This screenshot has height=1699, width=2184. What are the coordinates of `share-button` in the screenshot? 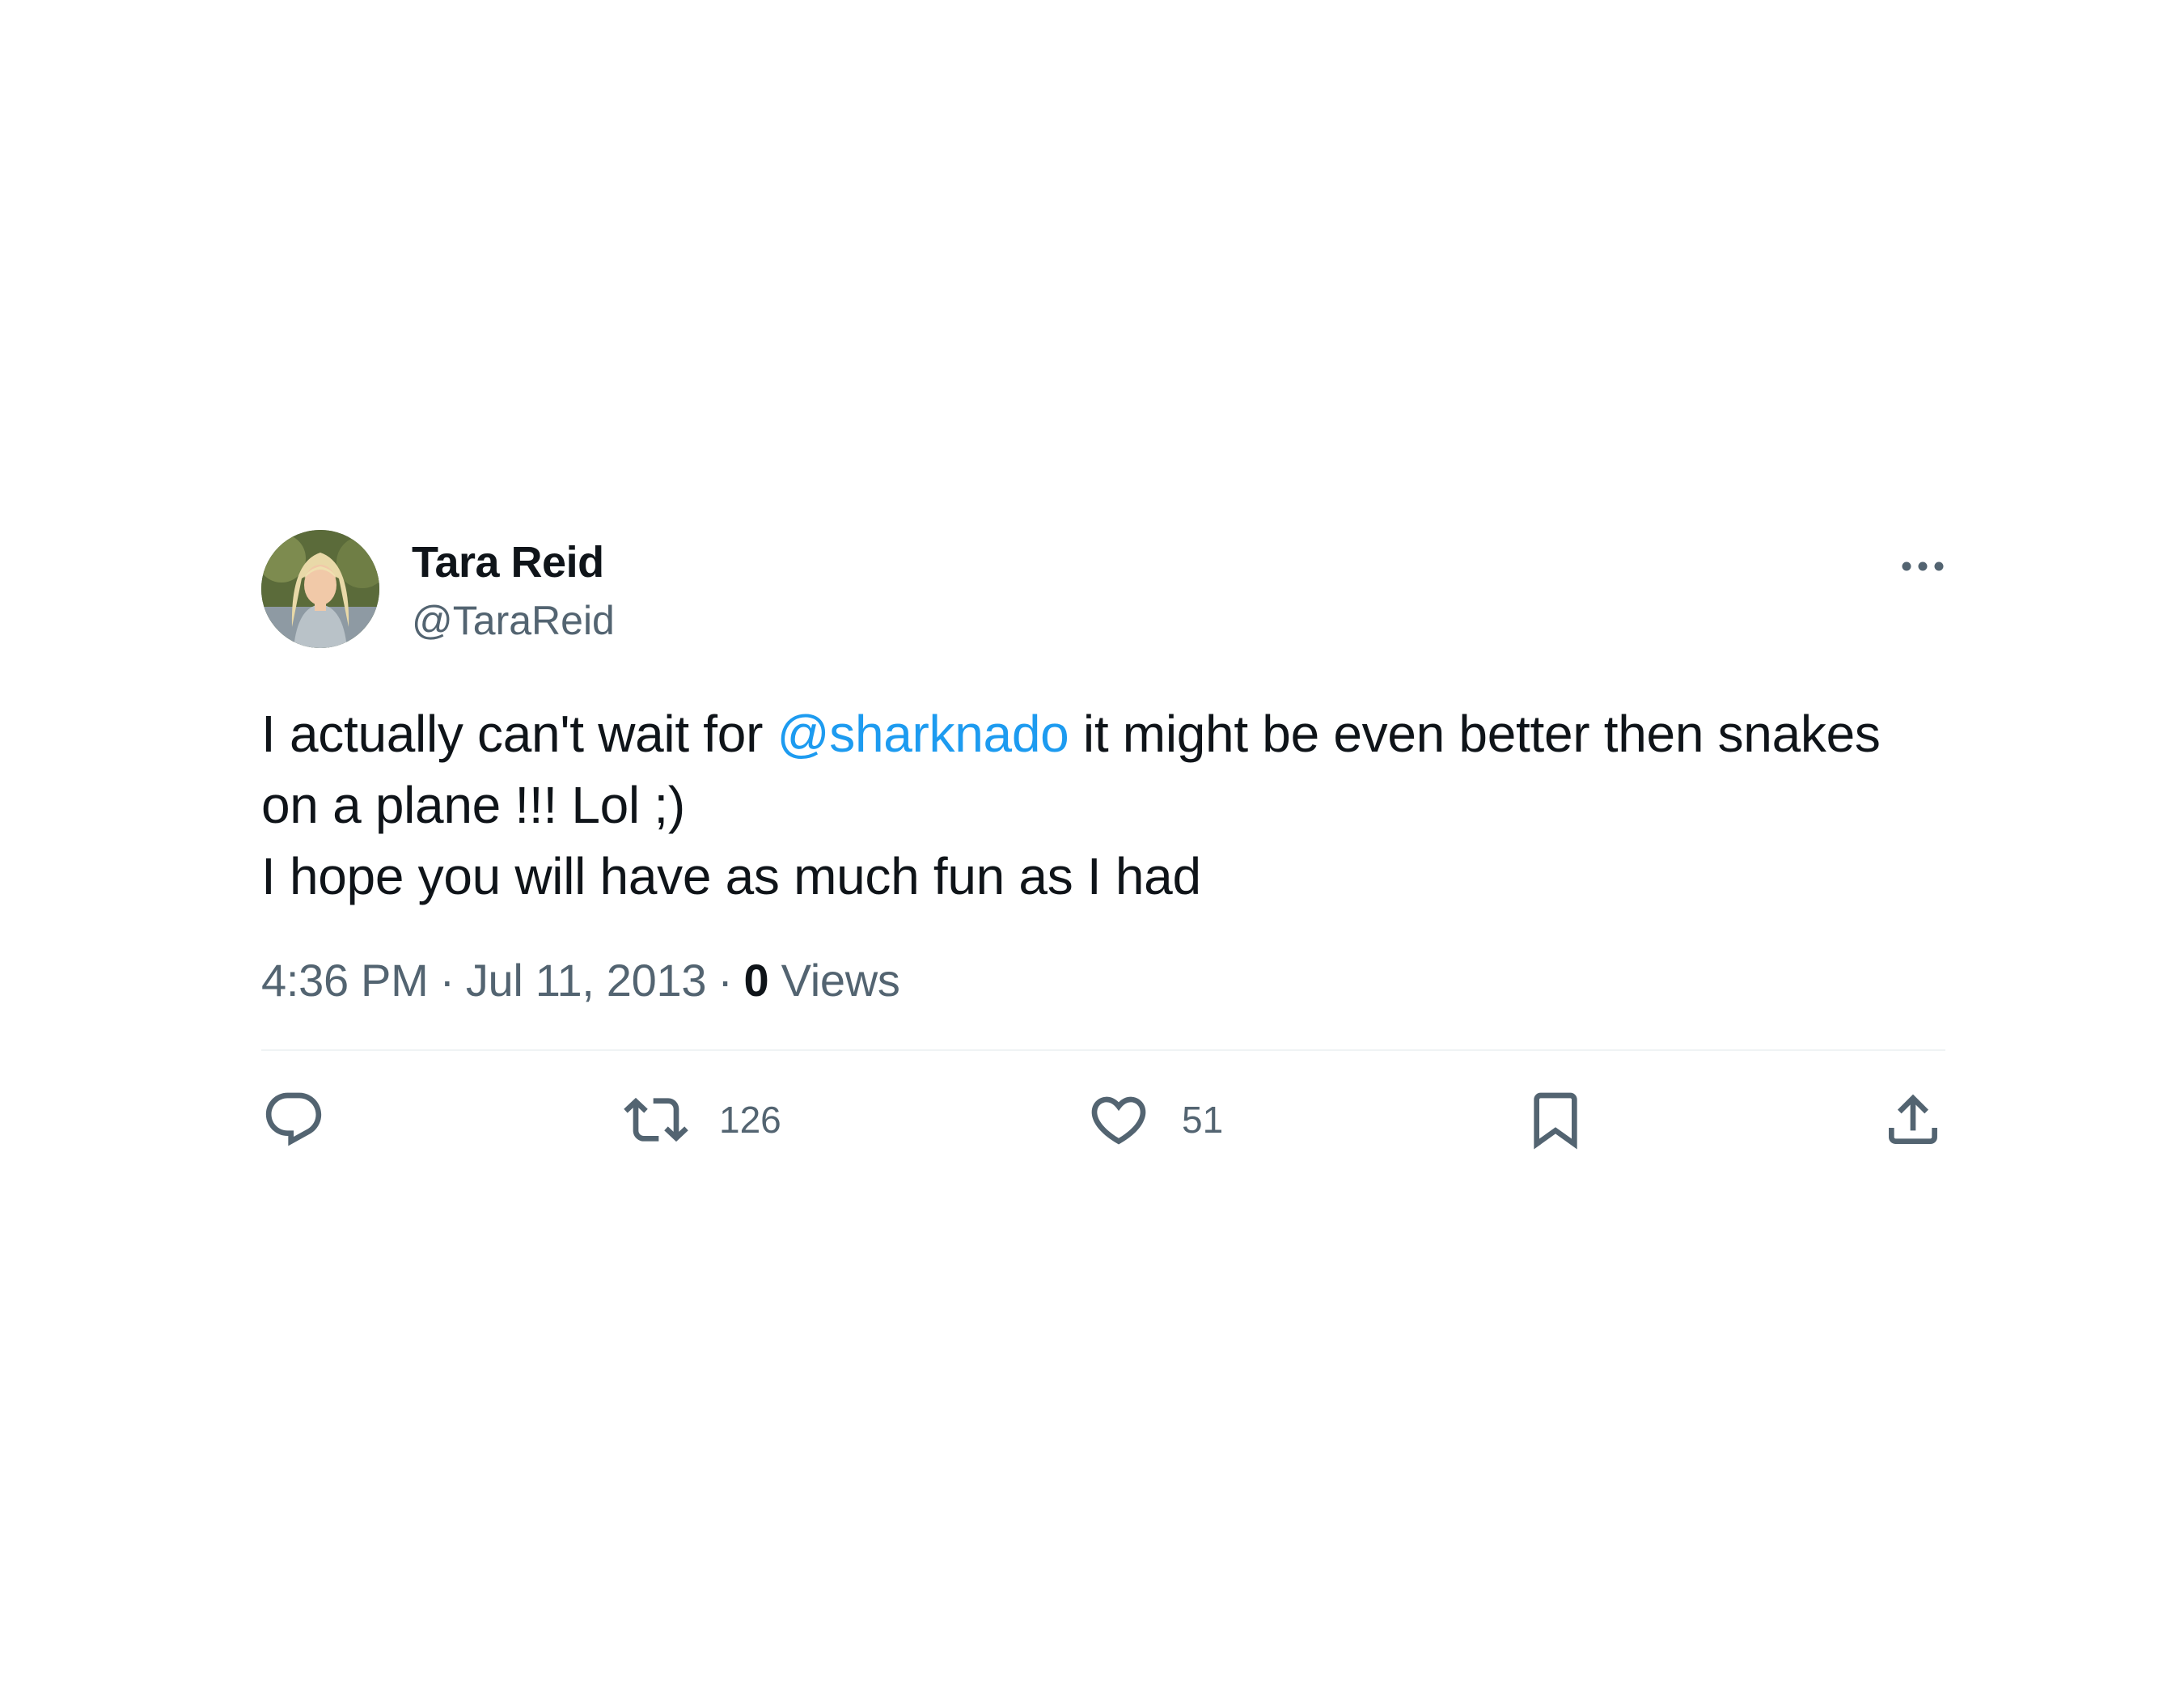 It's located at (1913, 1119).